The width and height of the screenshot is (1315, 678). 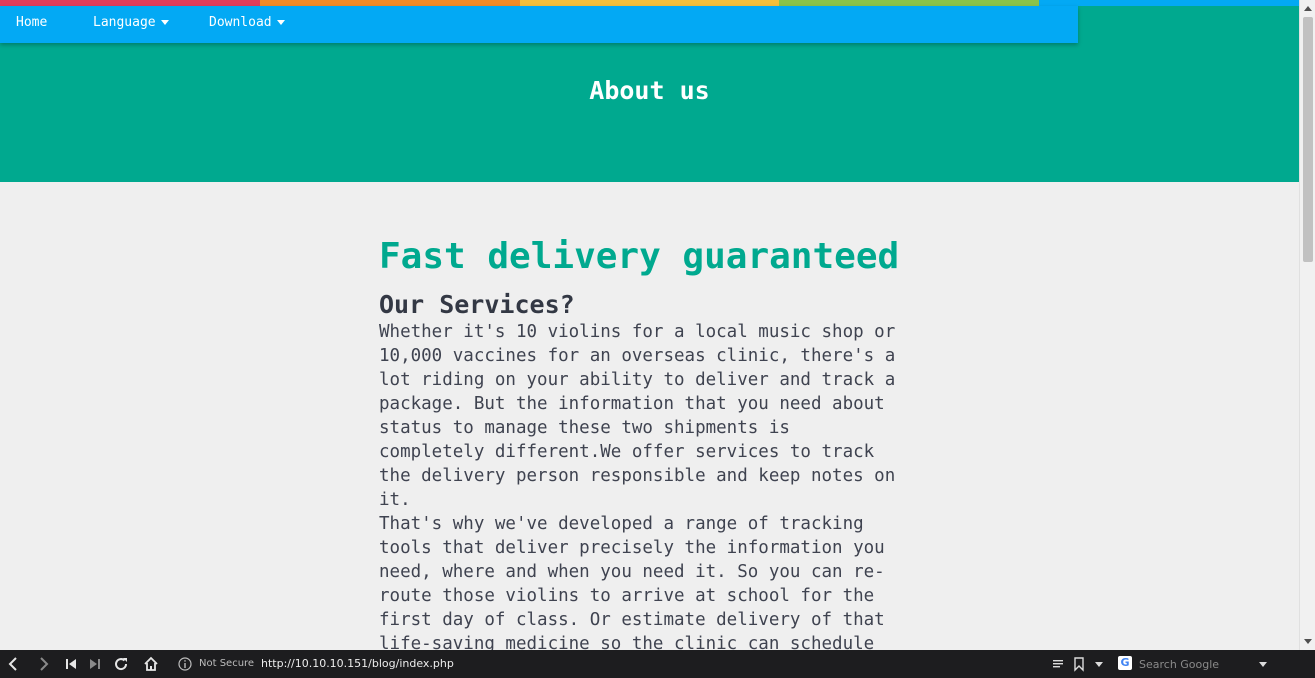 I want to click on info-icon, so click(x=185, y=664).